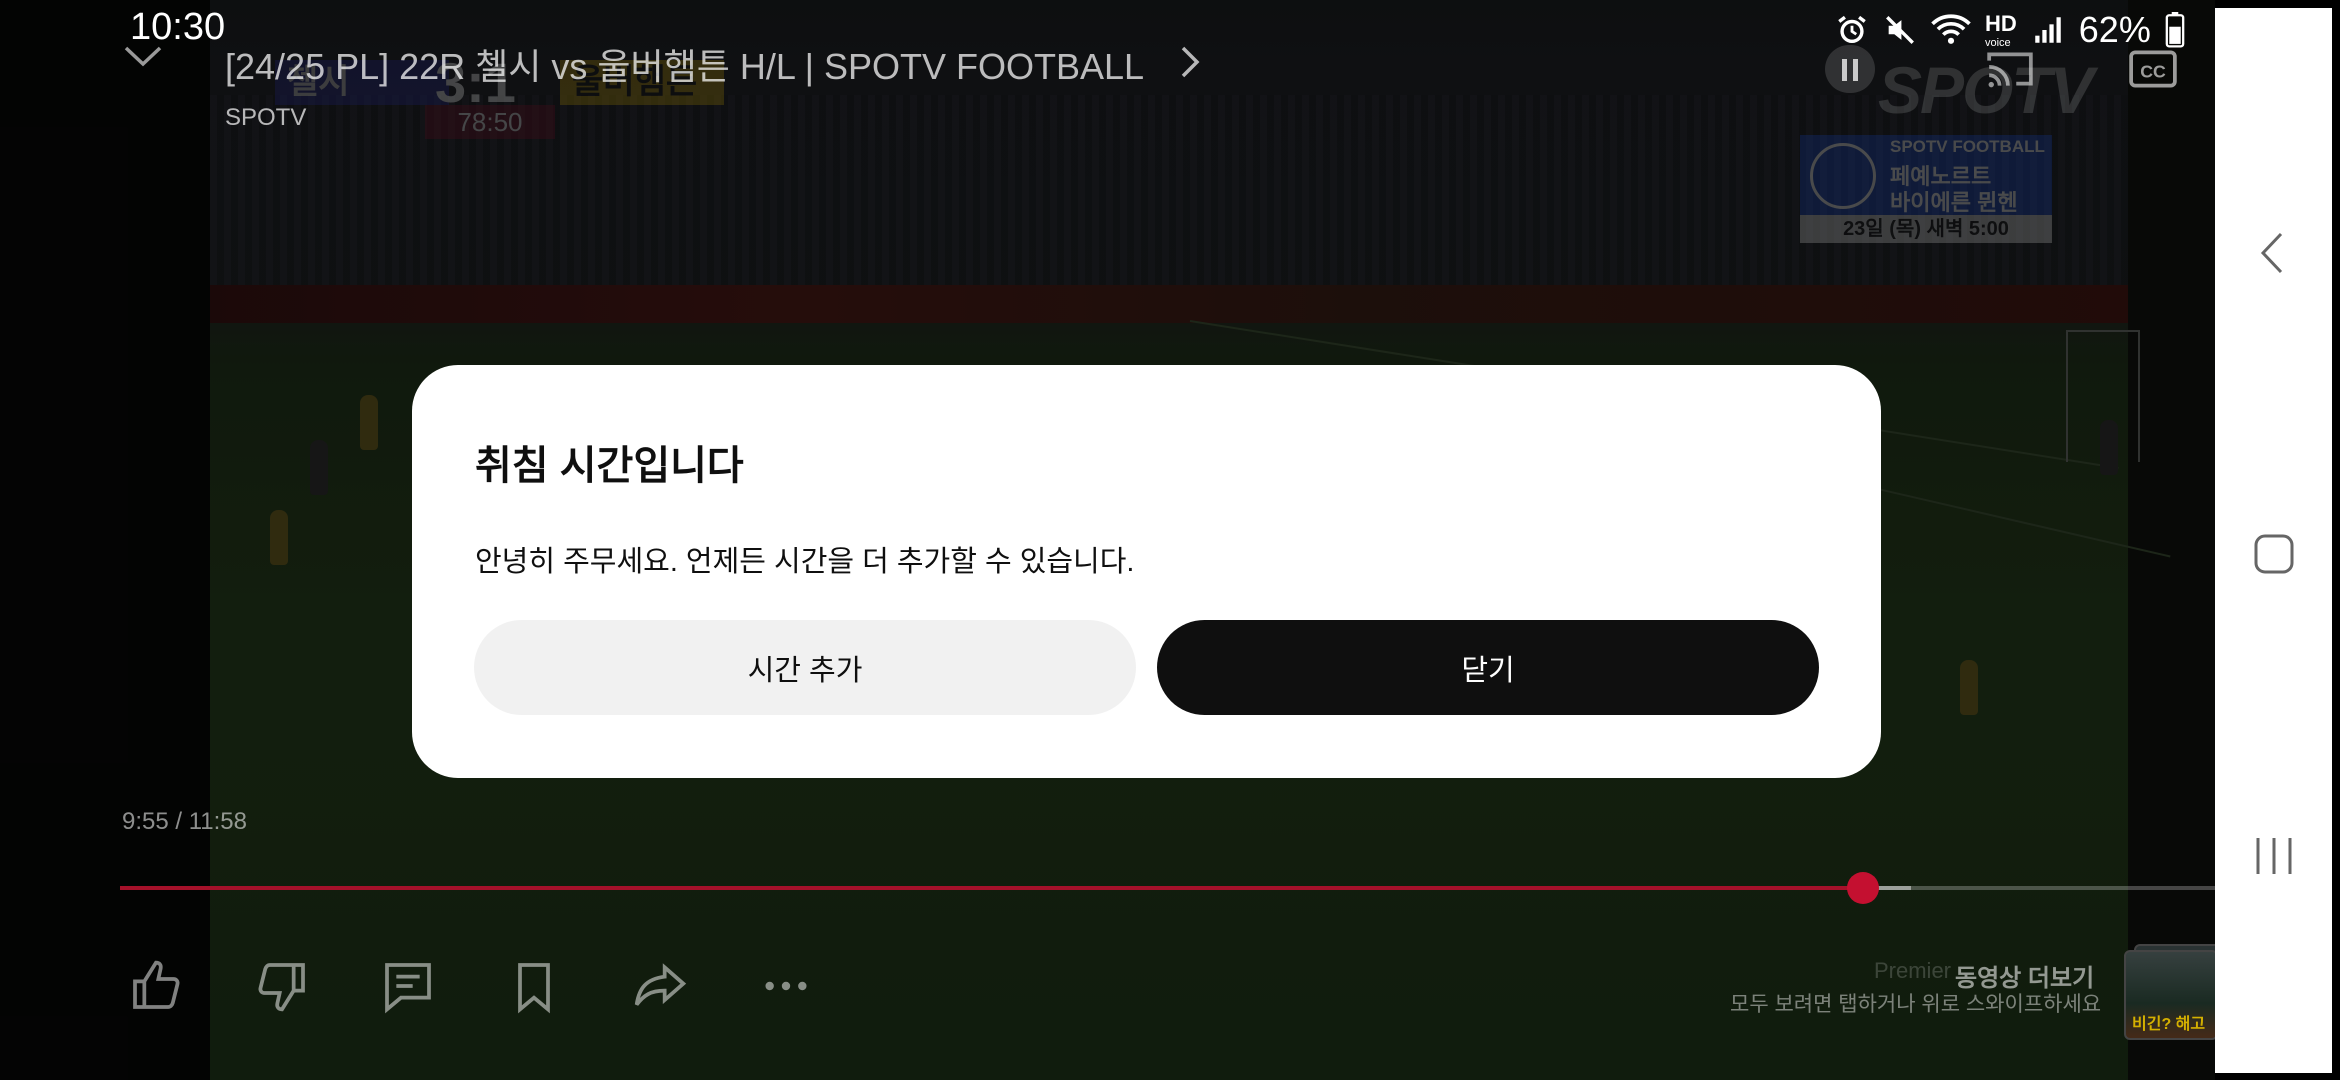  Describe the element at coordinates (184, 821) in the screenshot. I see `time-readout: 9:55 / 11:58` at that location.